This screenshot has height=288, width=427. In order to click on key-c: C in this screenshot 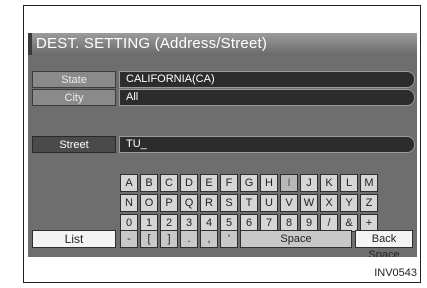, I will do `click(169, 183)`.